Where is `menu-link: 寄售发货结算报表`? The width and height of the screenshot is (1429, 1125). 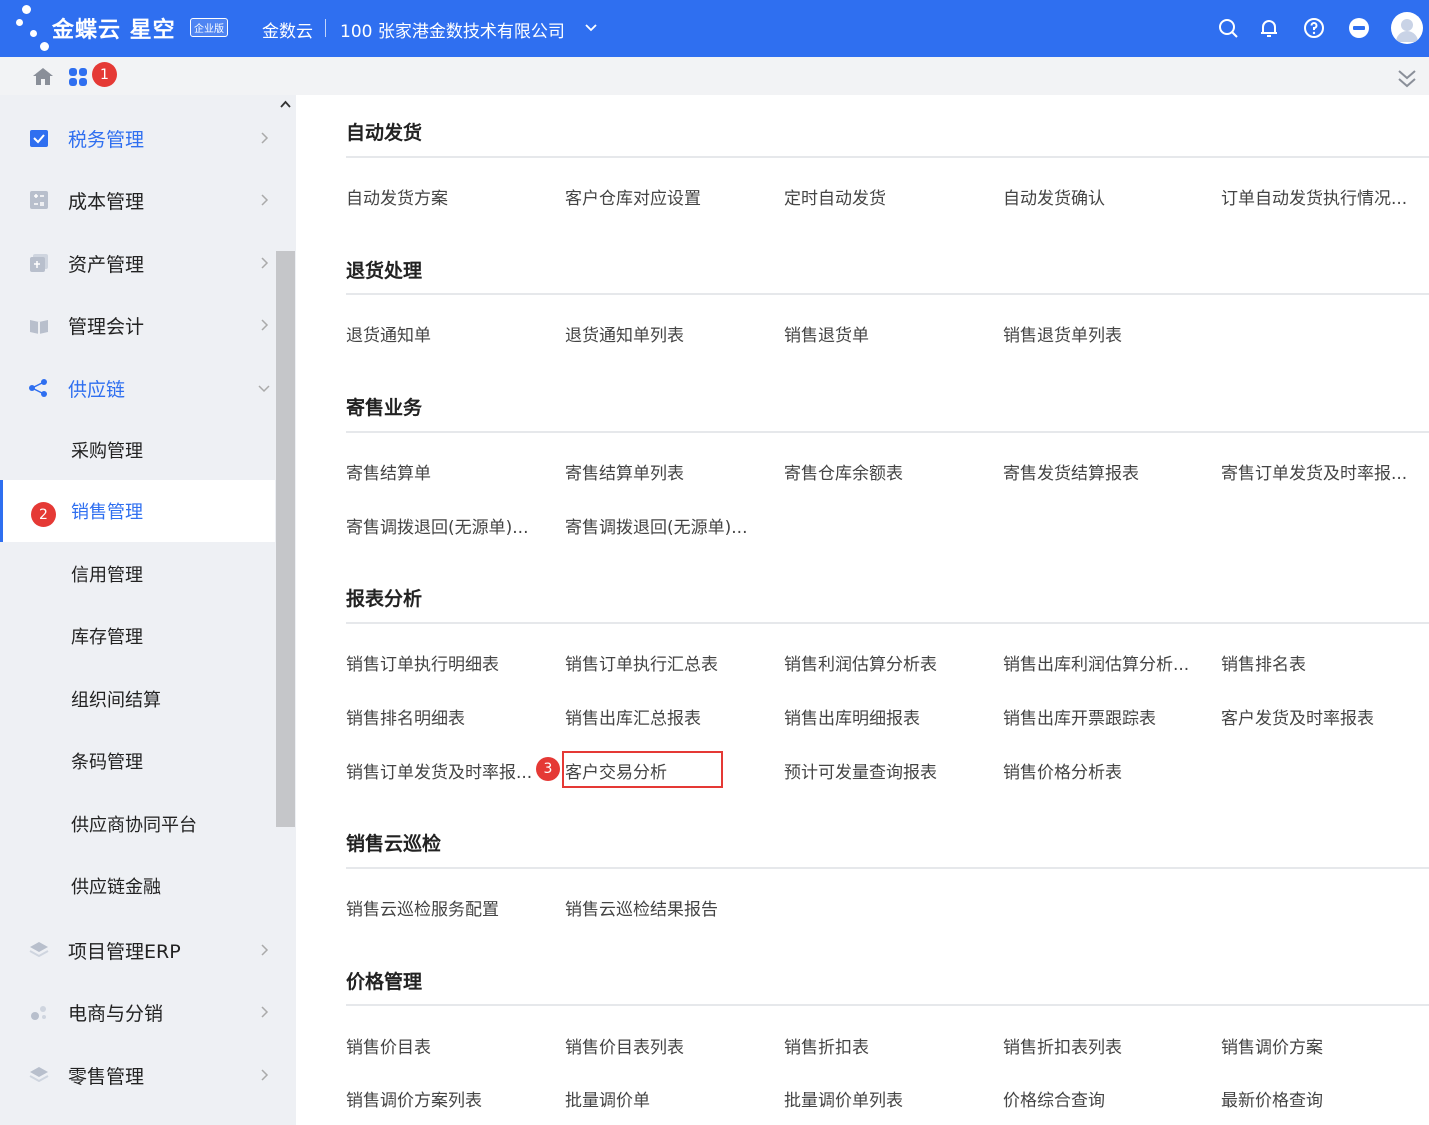 menu-link: 寄售发货结算报表 is located at coordinates (1105, 471).